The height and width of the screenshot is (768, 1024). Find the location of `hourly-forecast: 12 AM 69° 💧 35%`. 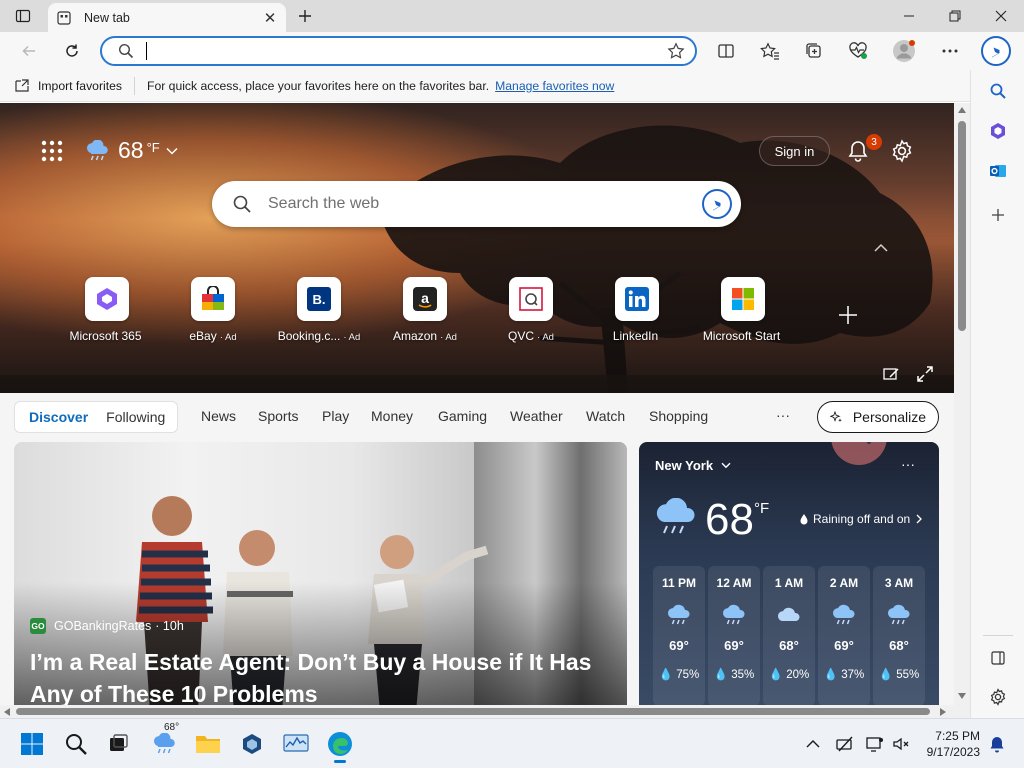

hourly-forecast: 12 AM 69° 💧 35% is located at coordinates (734, 635).